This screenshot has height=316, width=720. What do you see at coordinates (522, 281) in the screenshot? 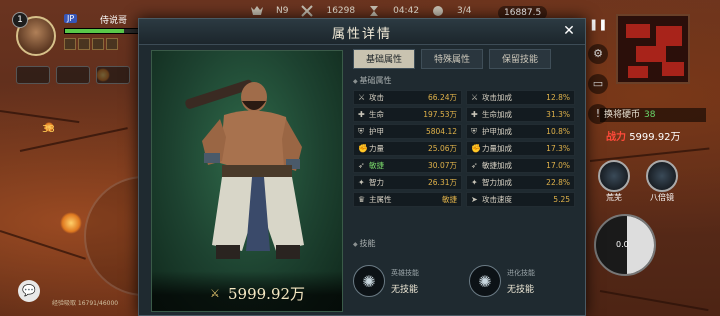
I see `evolution-skill-card: ✺ 进化技能 无技能` at bounding box center [522, 281].